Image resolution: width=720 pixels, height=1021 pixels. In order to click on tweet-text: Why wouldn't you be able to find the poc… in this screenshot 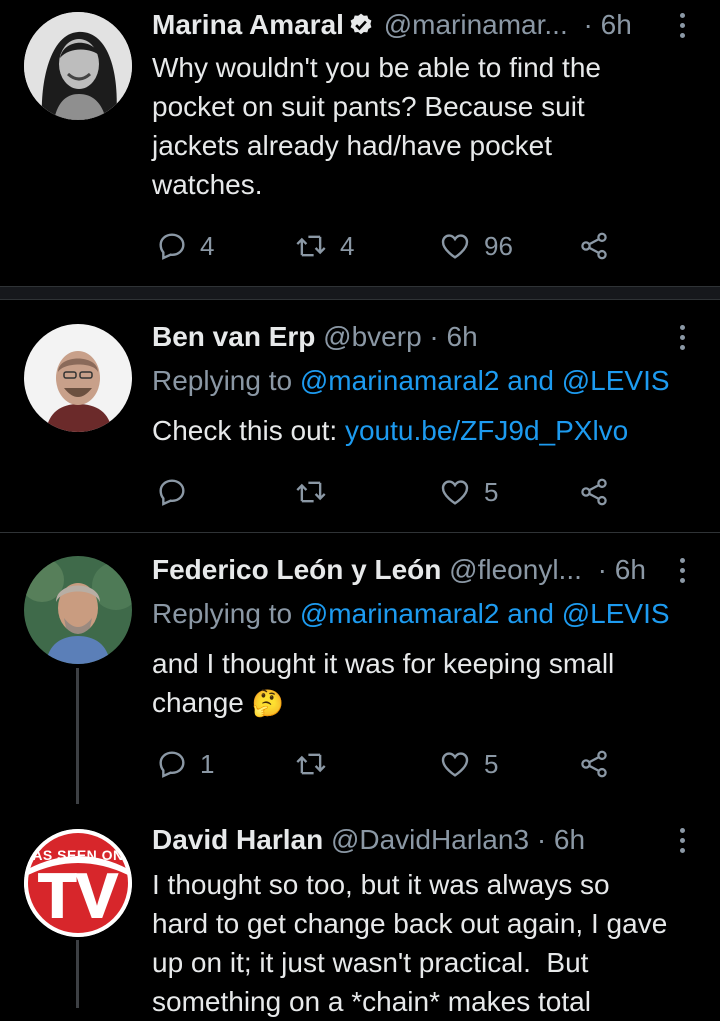, I will do `click(376, 126)`.